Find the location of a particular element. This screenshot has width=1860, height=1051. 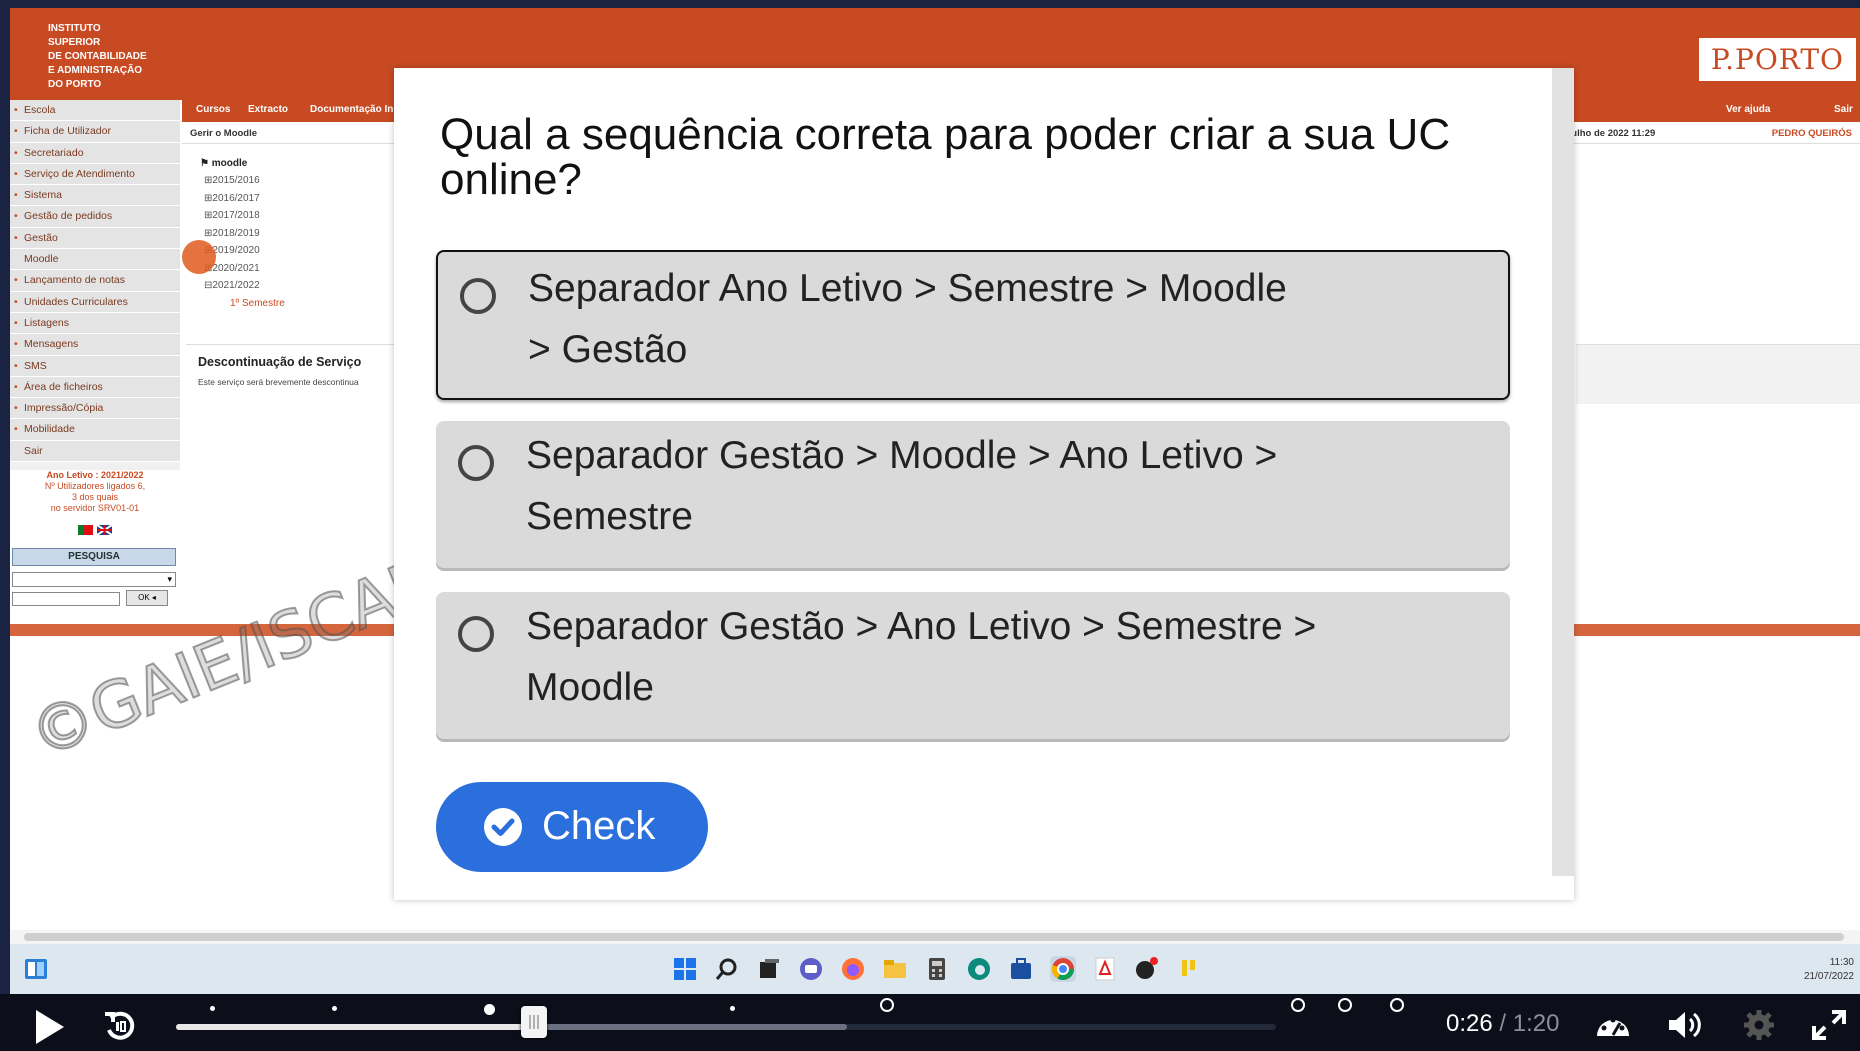

nav-item-listagens: Listagens is located at coordinates (95, 323).